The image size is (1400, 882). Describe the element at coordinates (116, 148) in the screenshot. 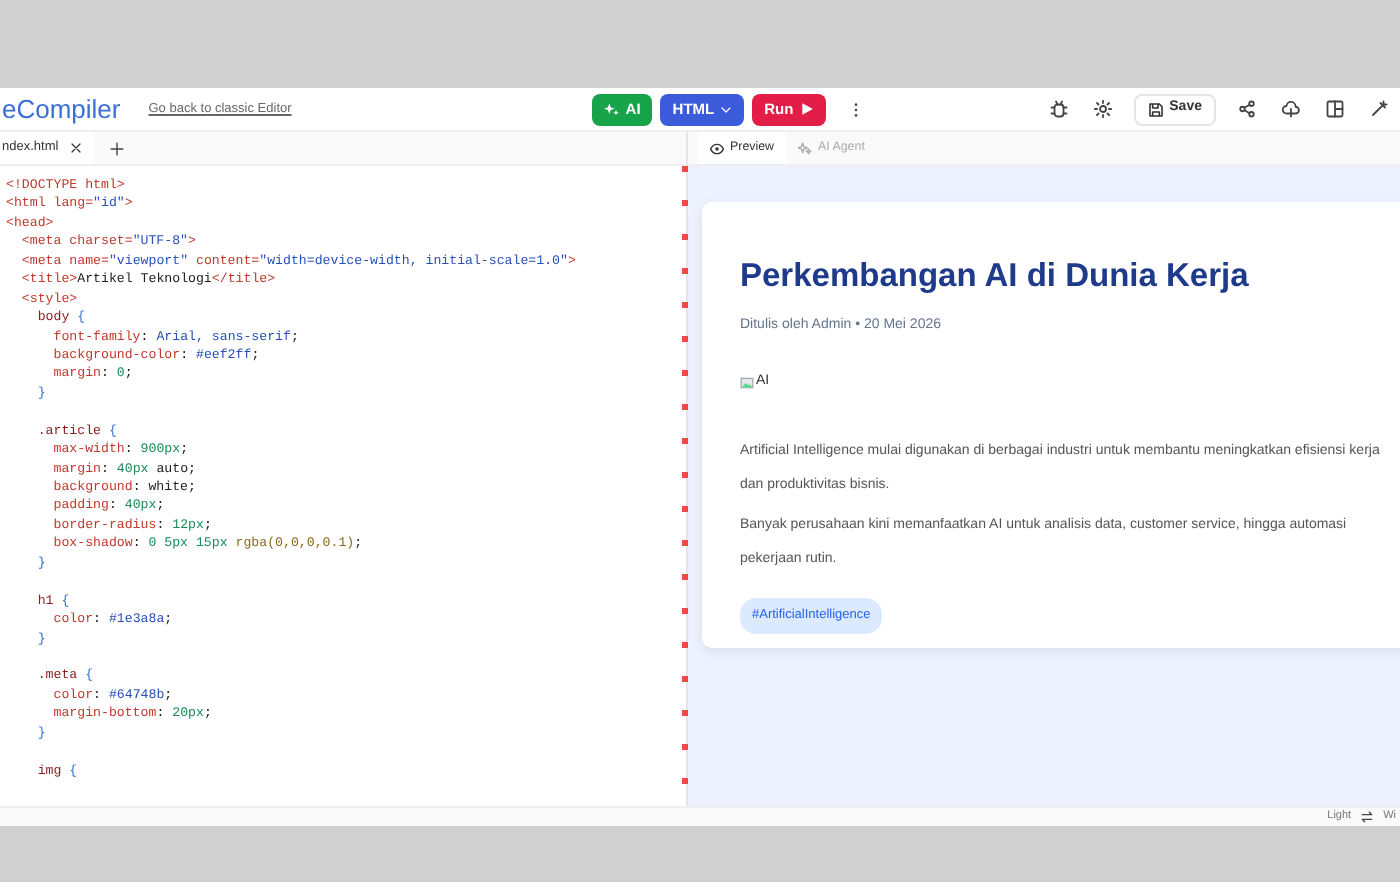

I see `plus-icon` at that location.